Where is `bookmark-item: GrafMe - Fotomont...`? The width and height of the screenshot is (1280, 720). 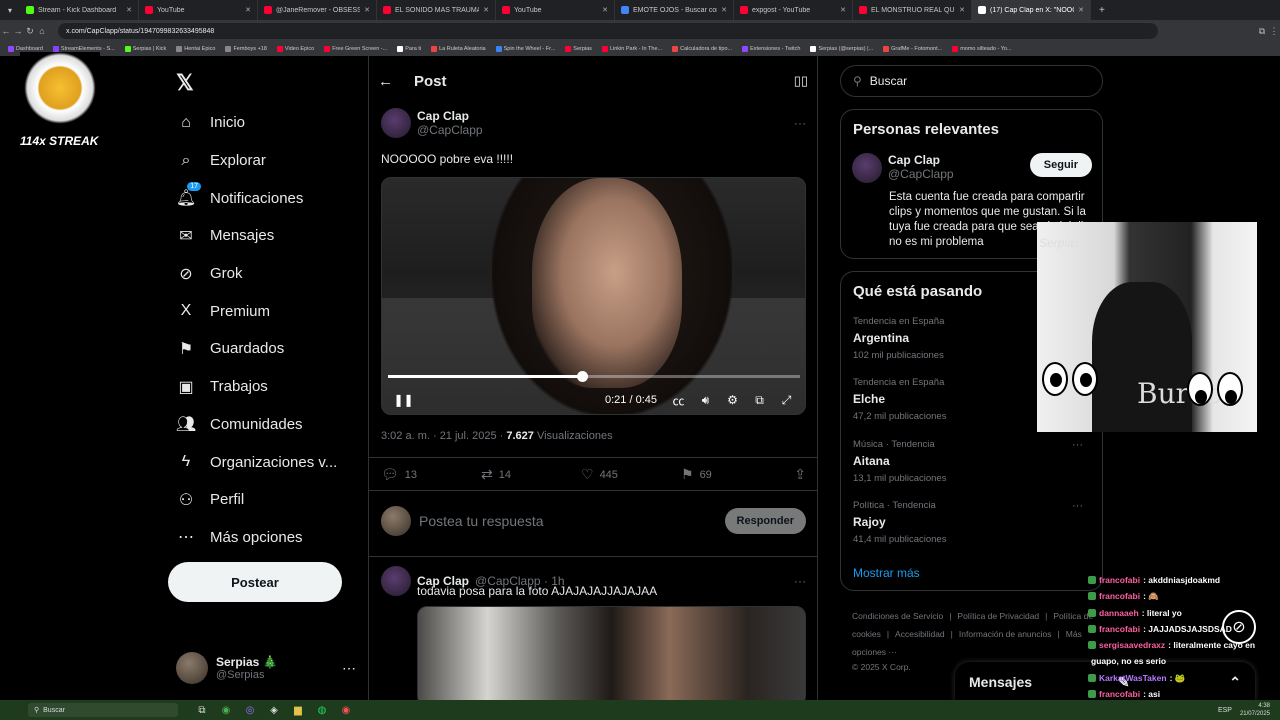
bookmark-item: GrafMe - Fotomont... is located at coordinates (912, 49).